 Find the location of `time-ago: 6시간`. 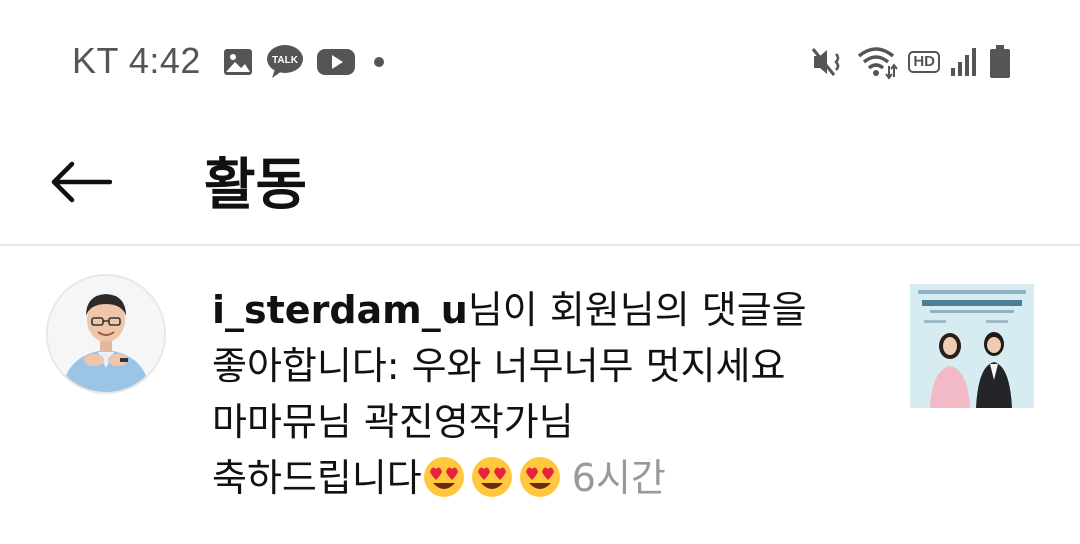

time-ago: 6시간 is located at coordinates (618, 478).